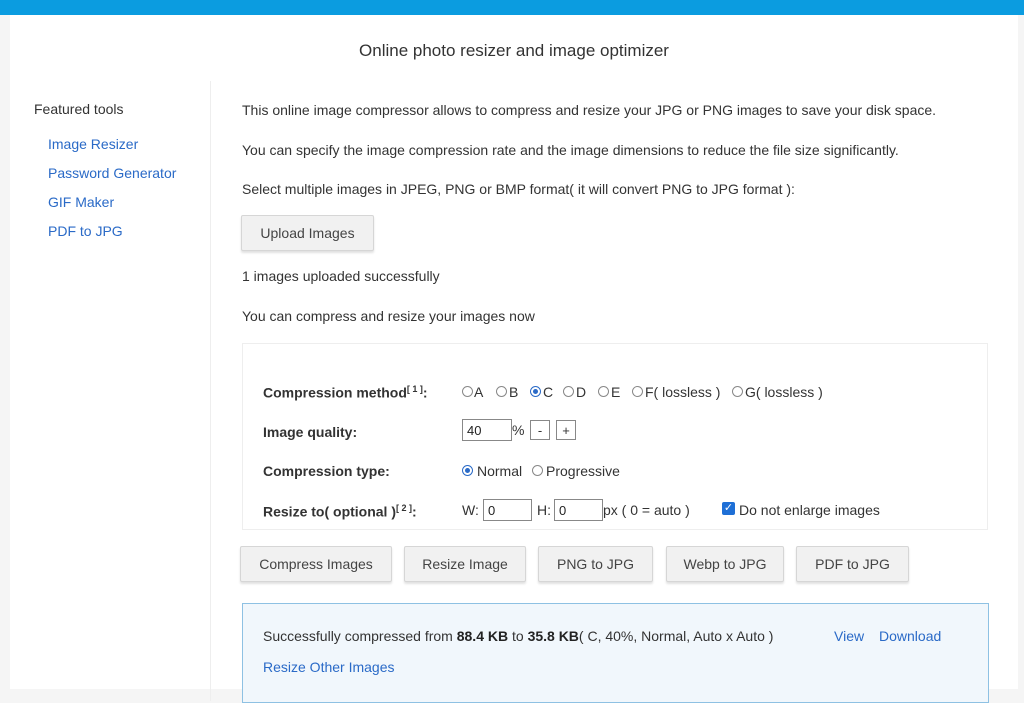 This screenshot has width=1024, height=703. I want to click on height-input, so click(578, 510).